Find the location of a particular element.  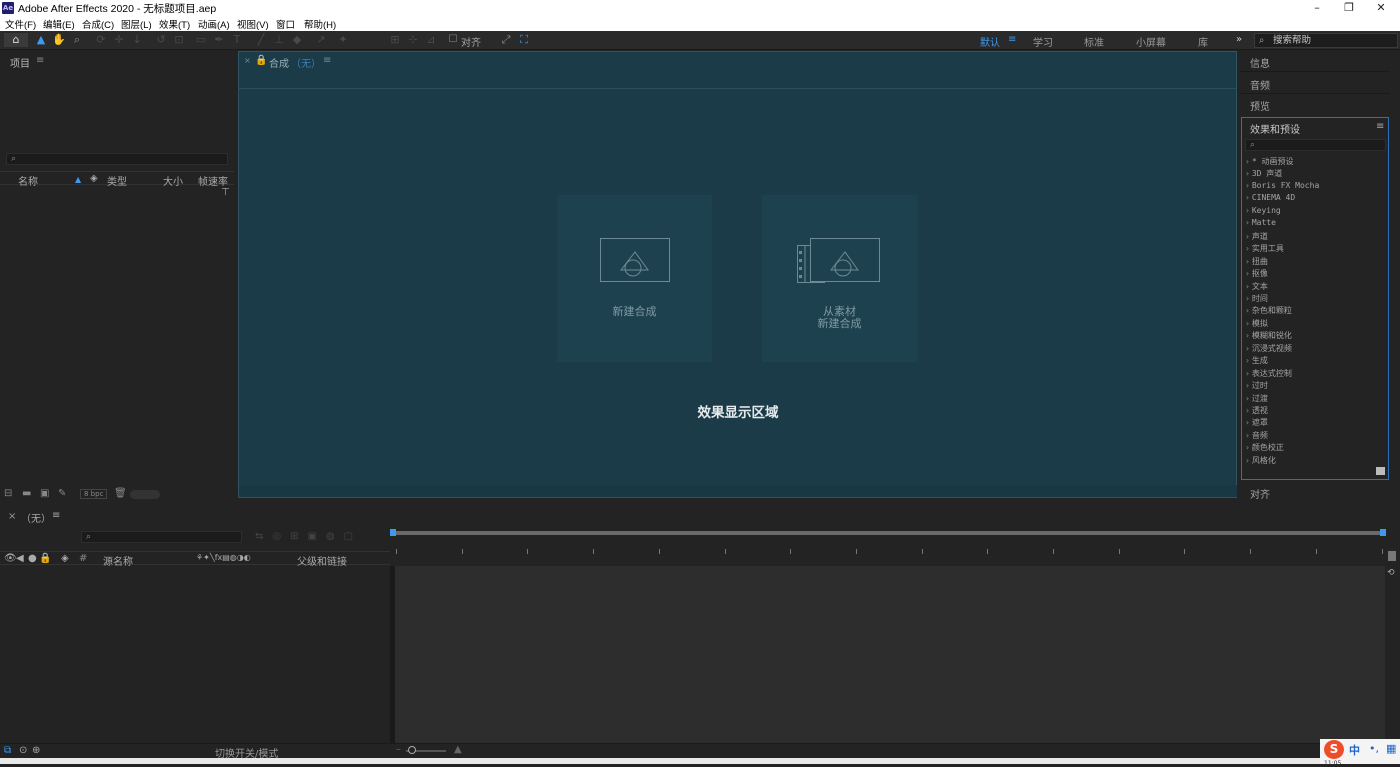

ime-punctuation-toggle: •, is located at coordinates (1374, 748).